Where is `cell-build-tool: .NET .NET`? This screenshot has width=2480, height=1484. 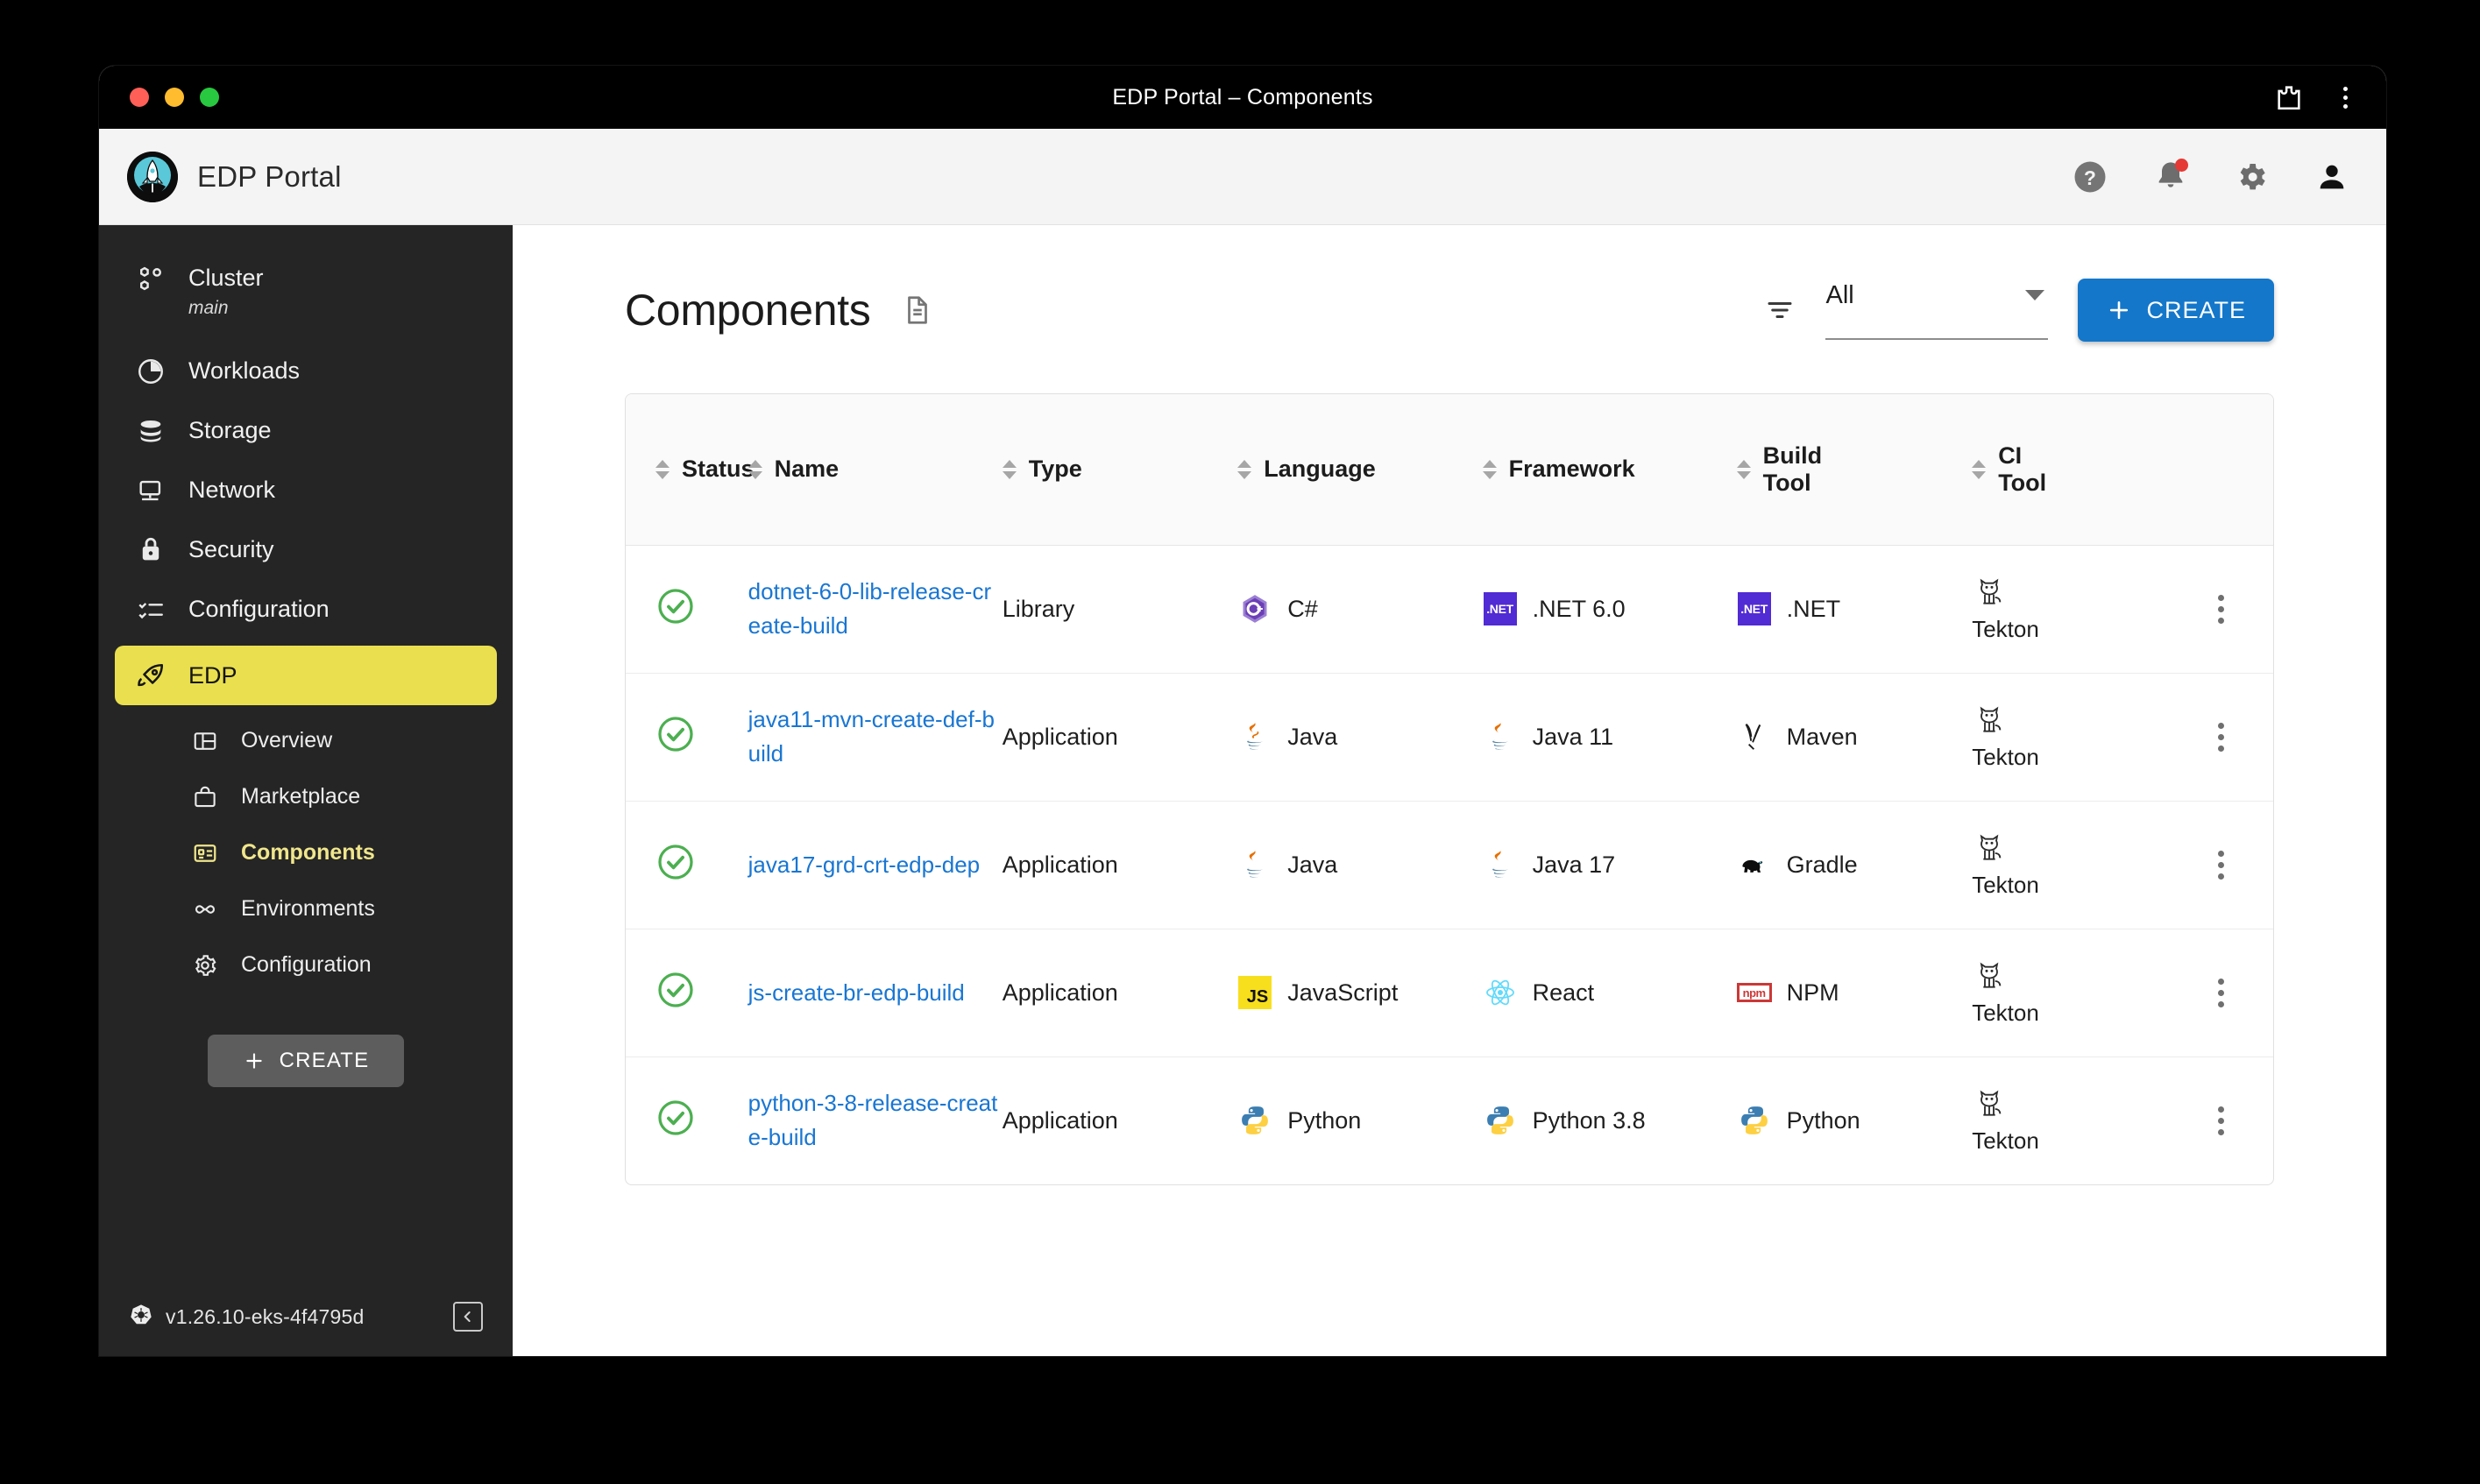
cell-build-tool: .NET .NET is located at coordinates (1854, 609).